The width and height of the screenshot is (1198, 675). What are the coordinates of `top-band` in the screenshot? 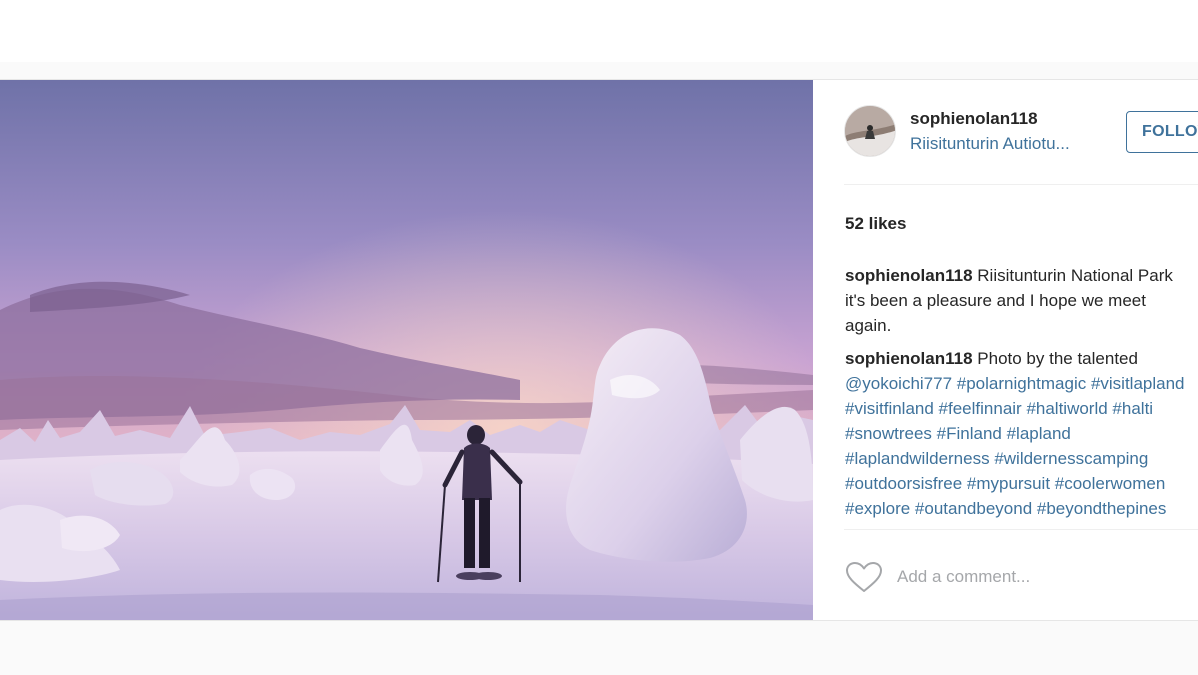 It's located at (599, 31).